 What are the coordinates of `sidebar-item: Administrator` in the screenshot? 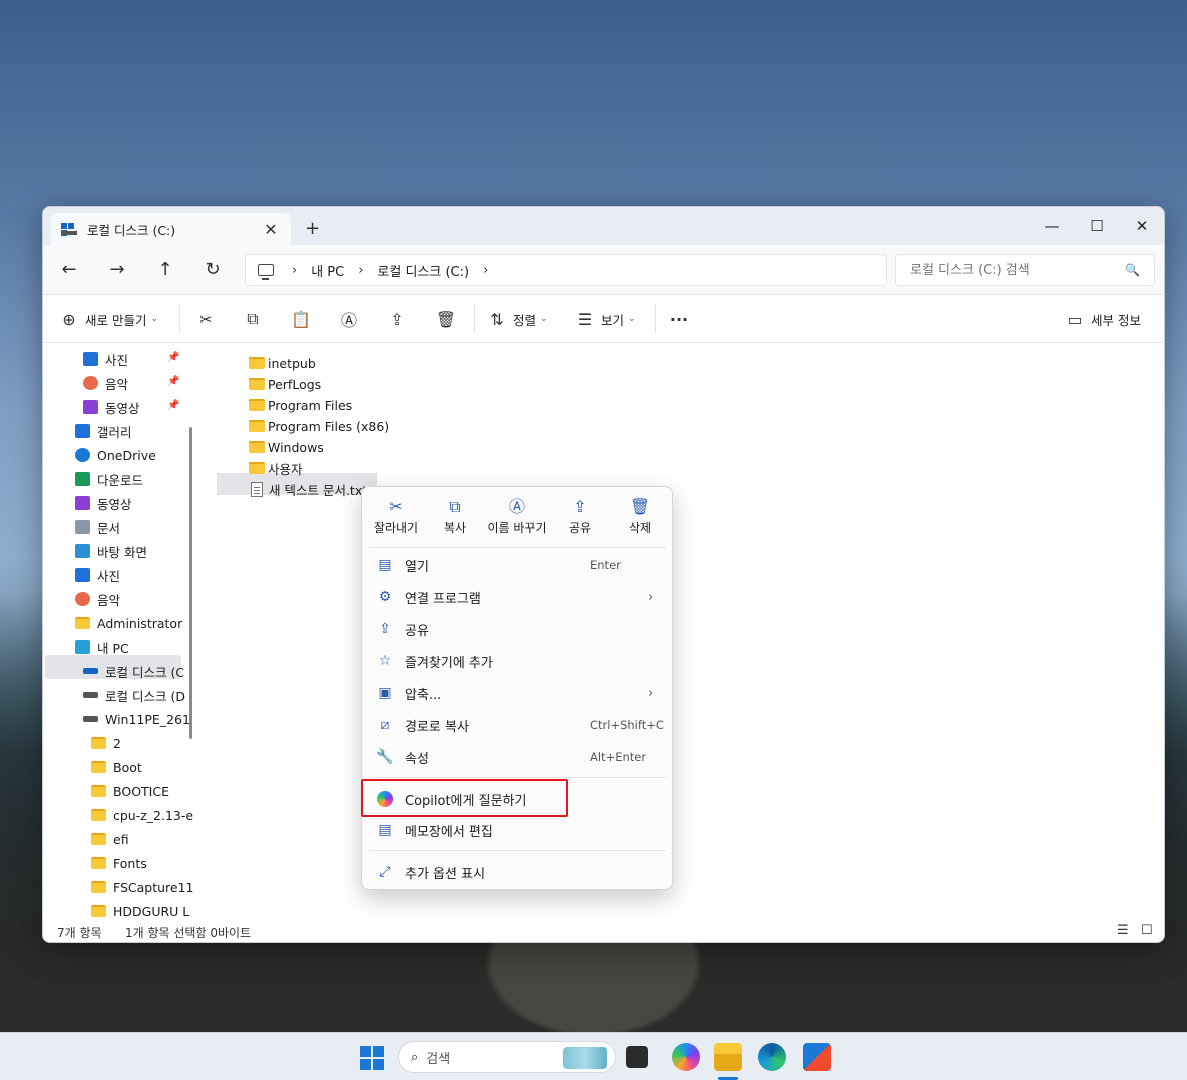 It's located at (128, 623).